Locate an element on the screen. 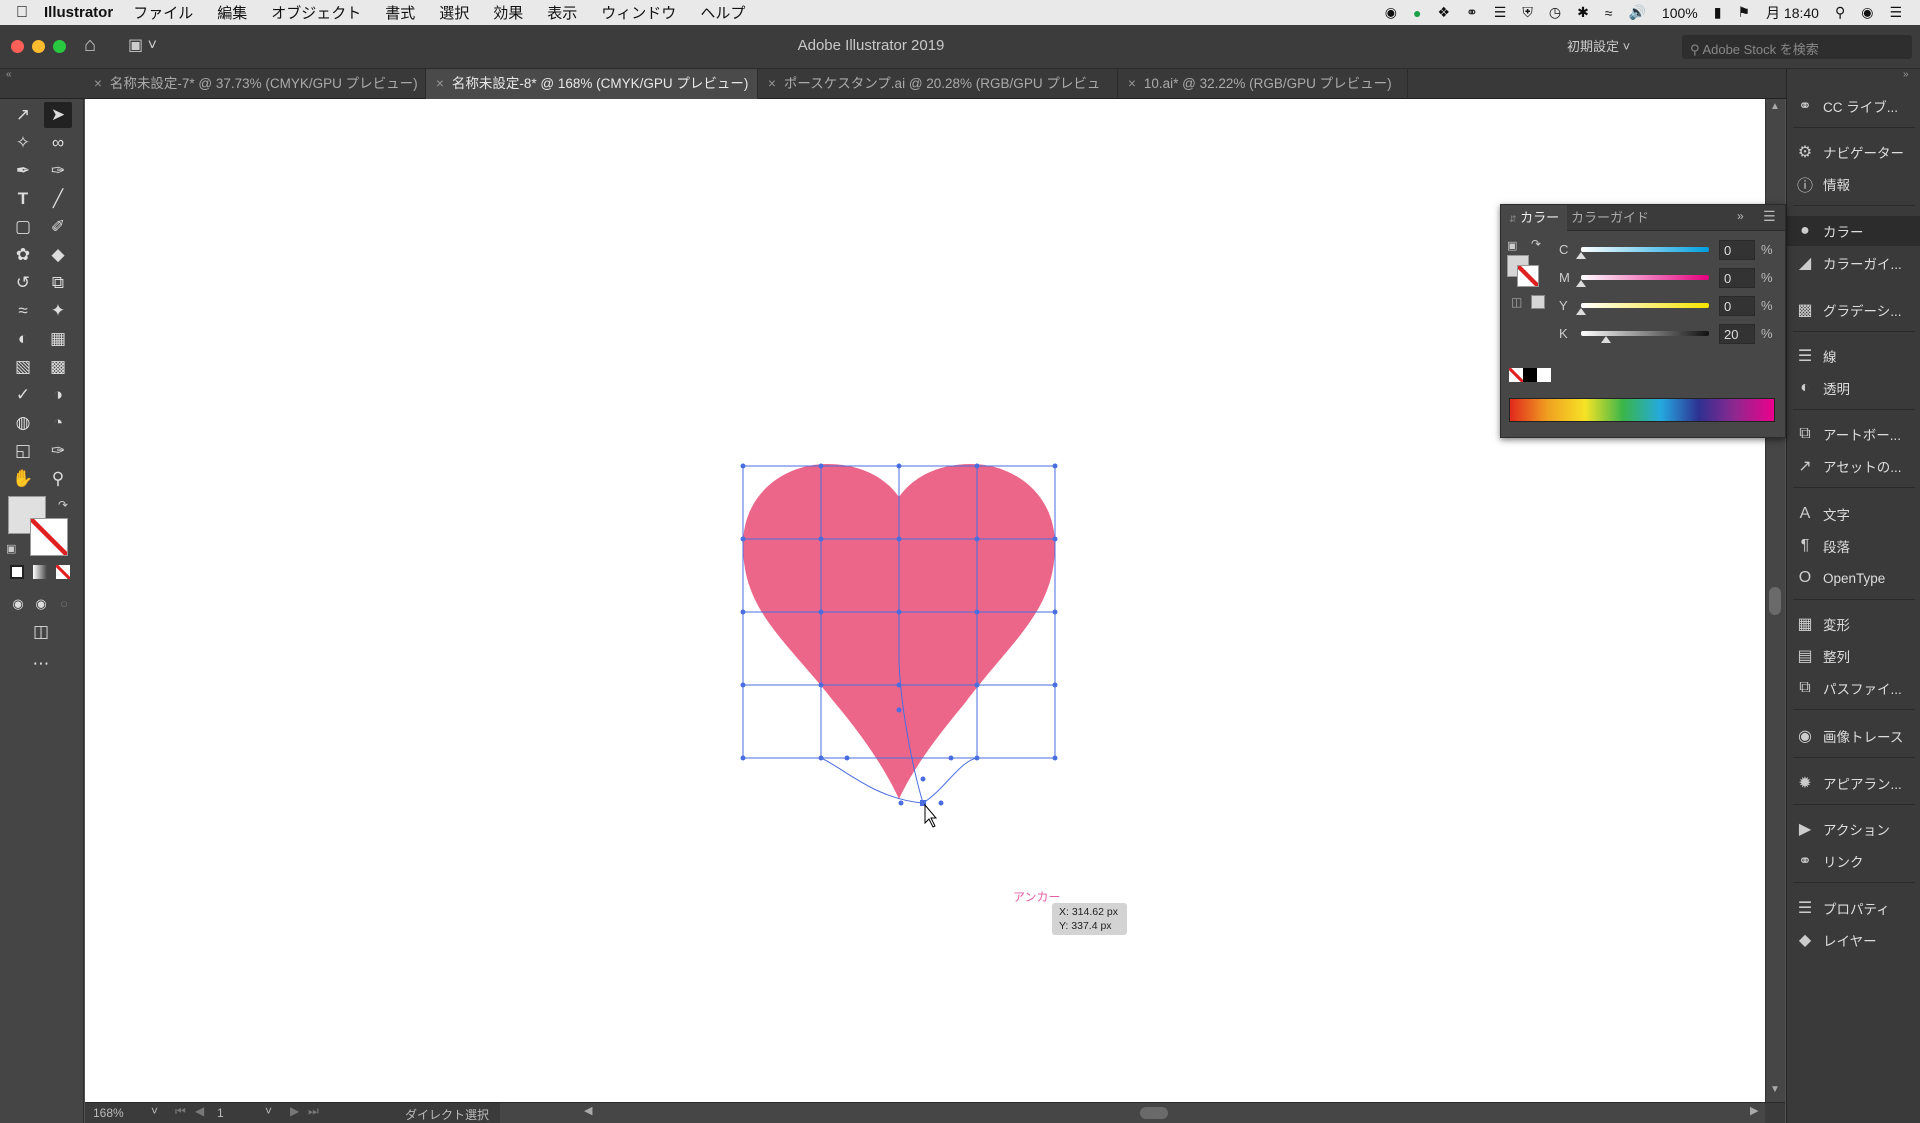 The height and width of the screenshot is (1123, 1920). scroll-left-icon: ◀ is located at coordinates (588, 1110).